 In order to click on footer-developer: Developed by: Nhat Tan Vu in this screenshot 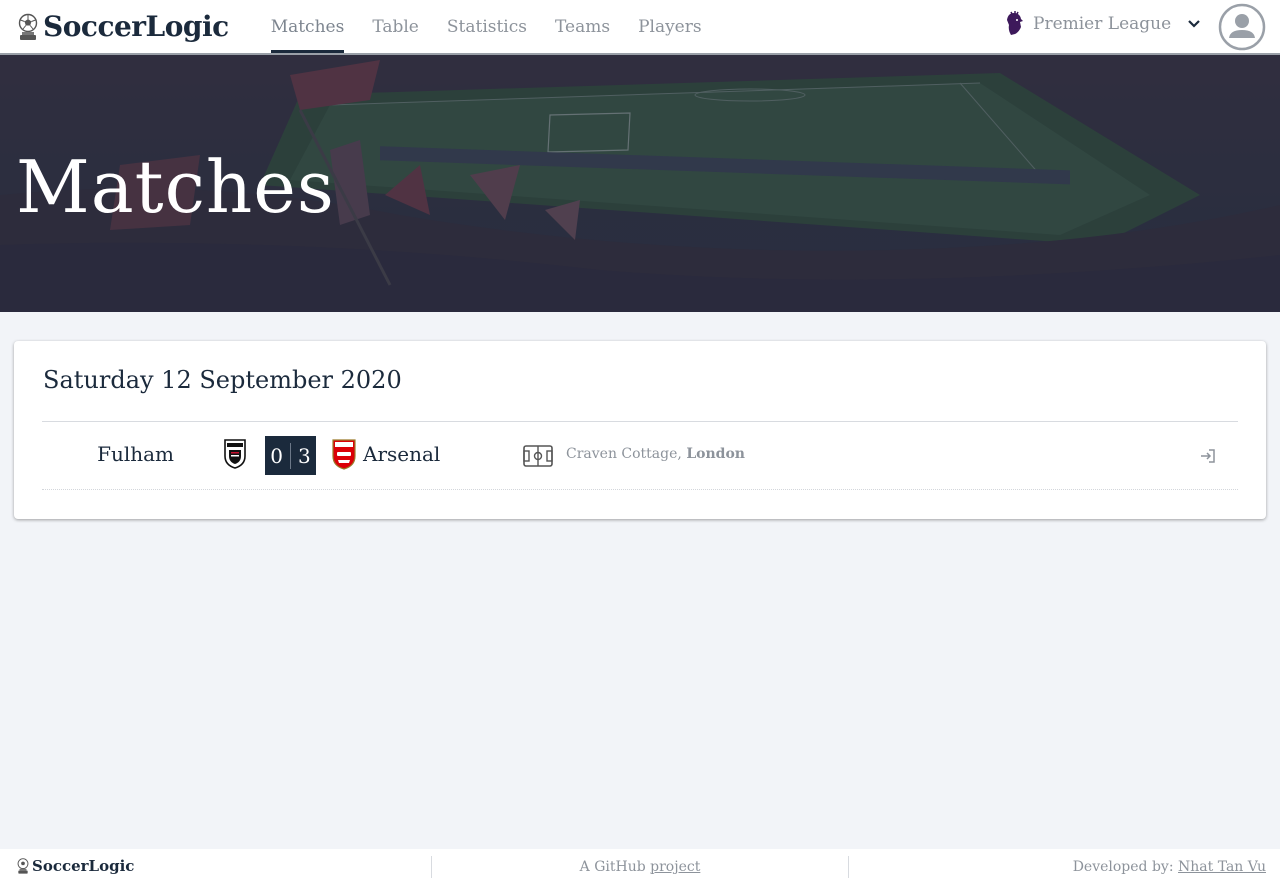, I will do `click(1169, 867)`.